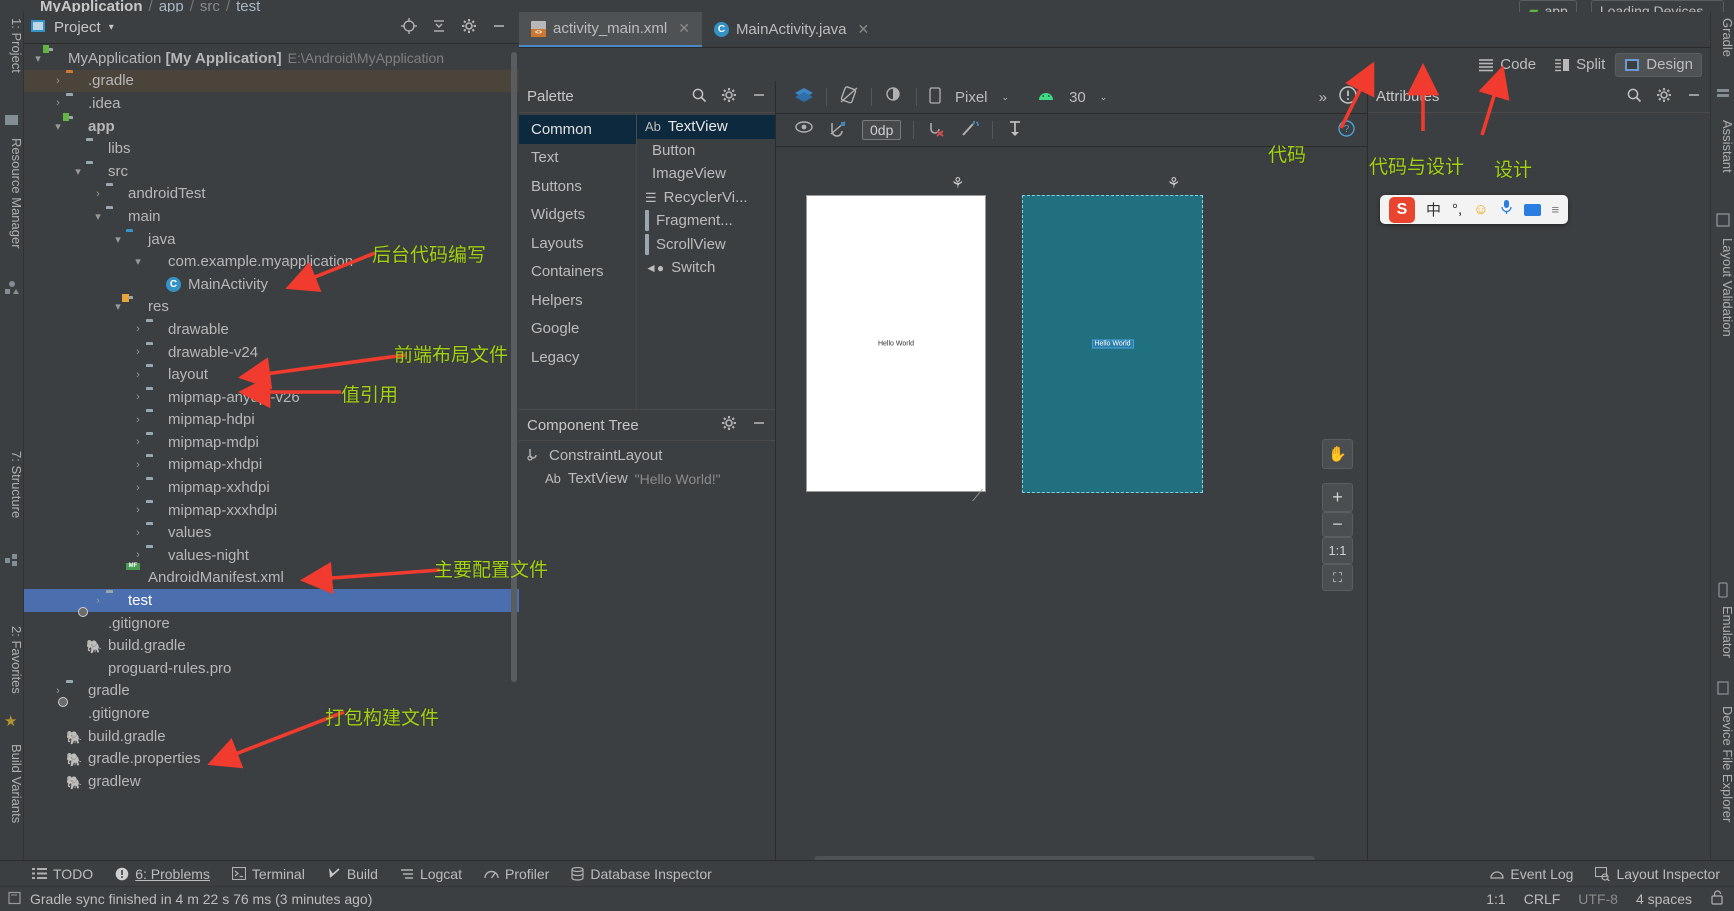 The width and height of the screenshot is (1734, 911). I want to click on palette-category-layouts: Layouts, so click(577, 243).